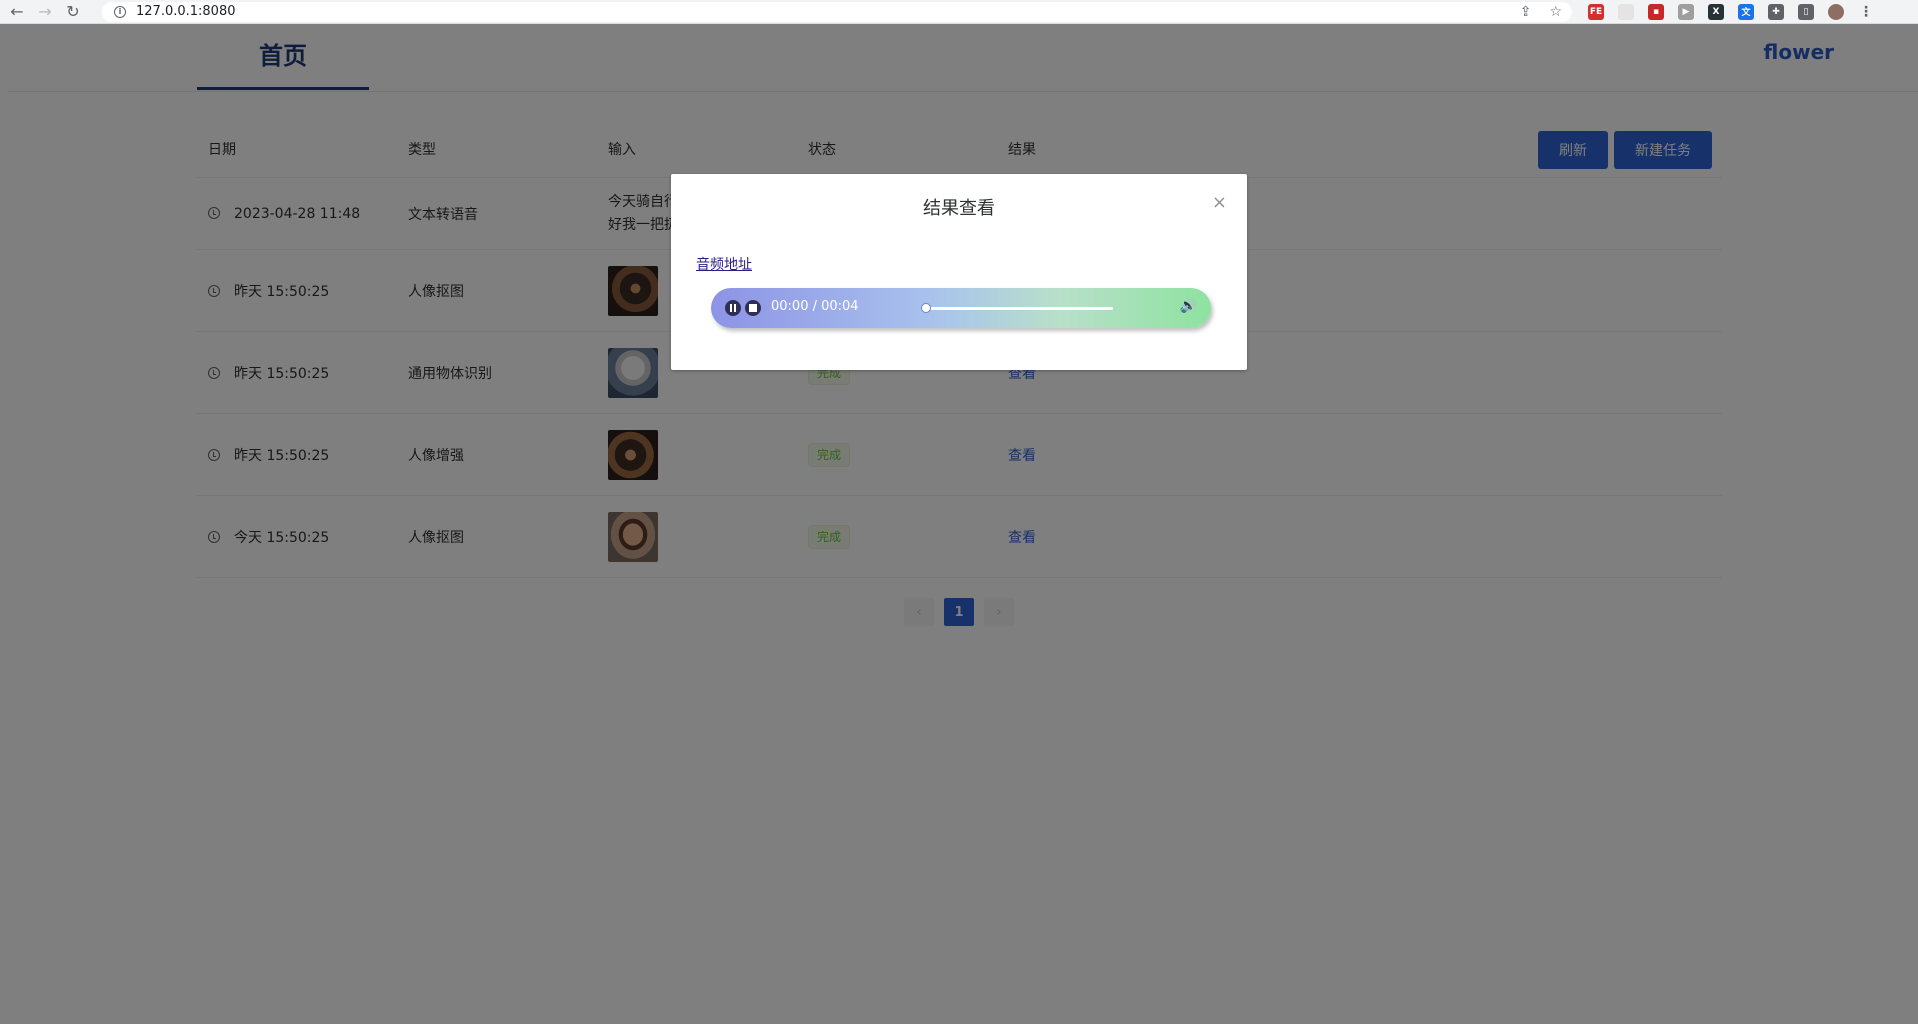  I want to click on progress-track, so click(1018, 308).